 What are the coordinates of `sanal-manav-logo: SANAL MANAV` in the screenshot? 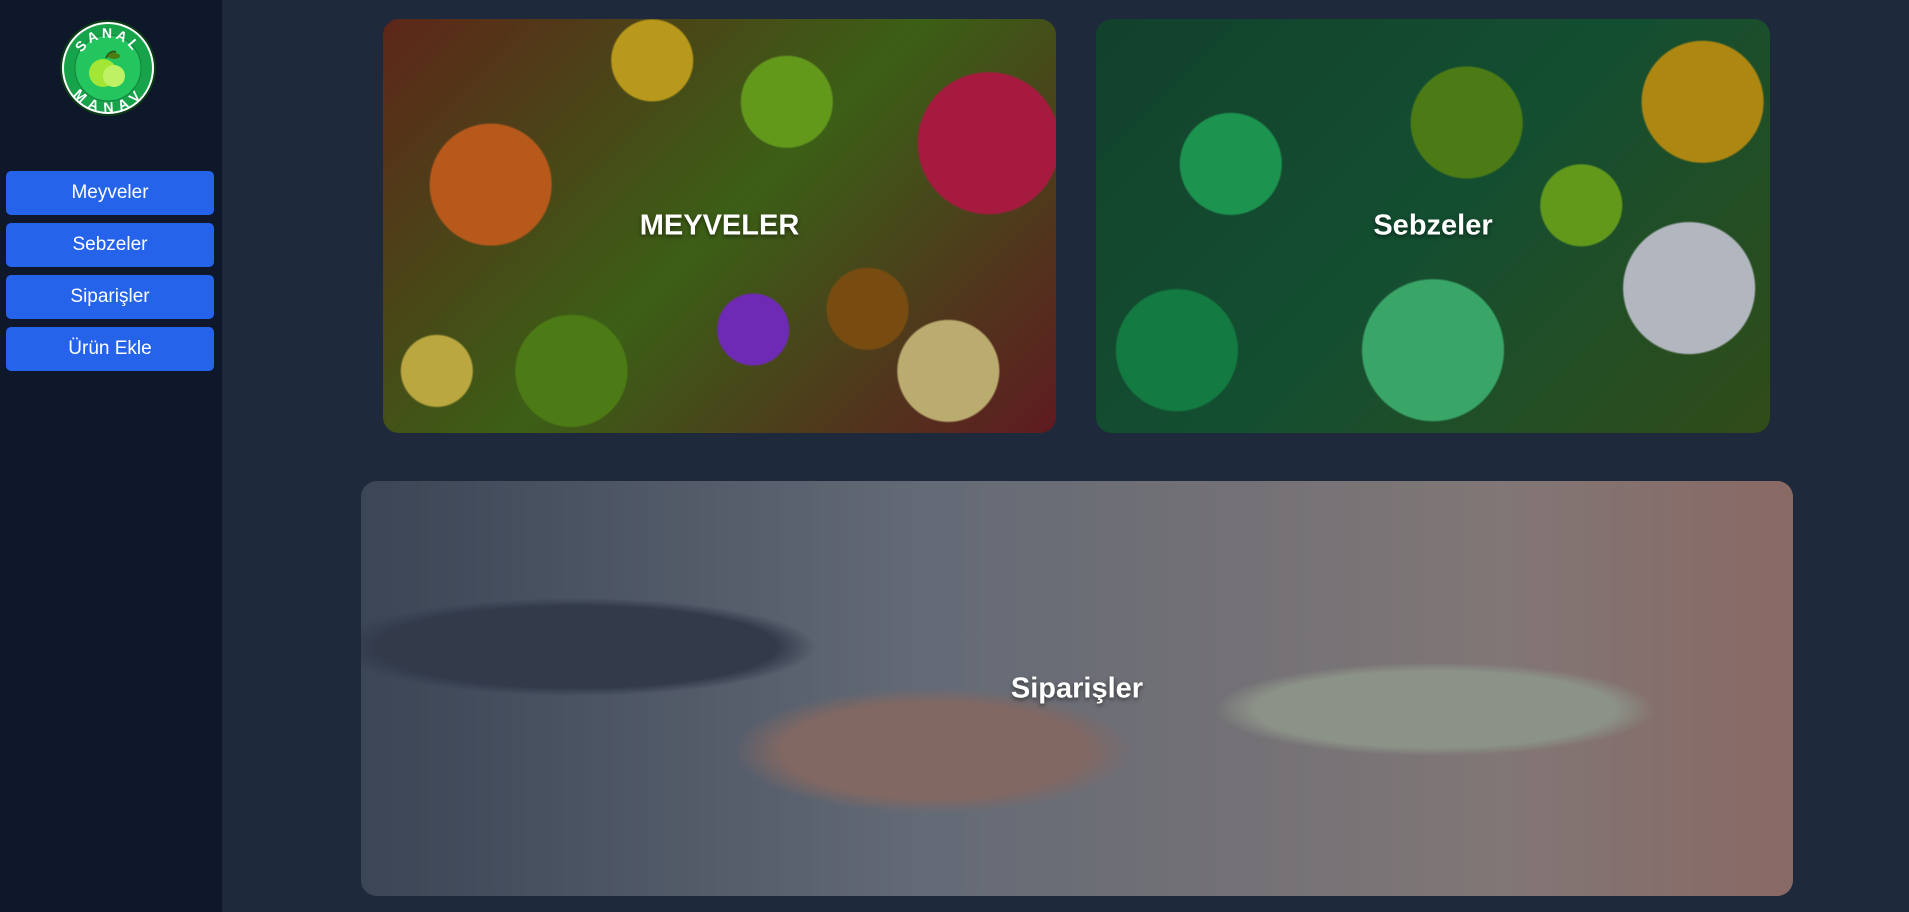 It's located at (108, 68).